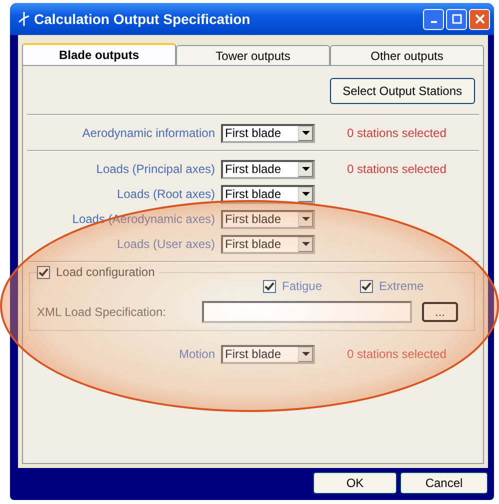 Image resolution: width=499 pixels, height=504 pixels. I want to click on output-label: Motion, so click(197, 354).